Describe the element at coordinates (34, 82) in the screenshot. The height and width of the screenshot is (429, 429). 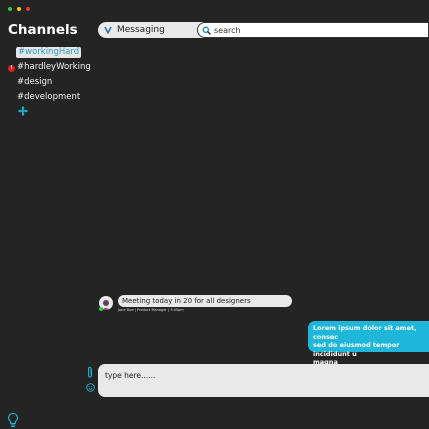
I see `channel-item-design: #design` at that location.